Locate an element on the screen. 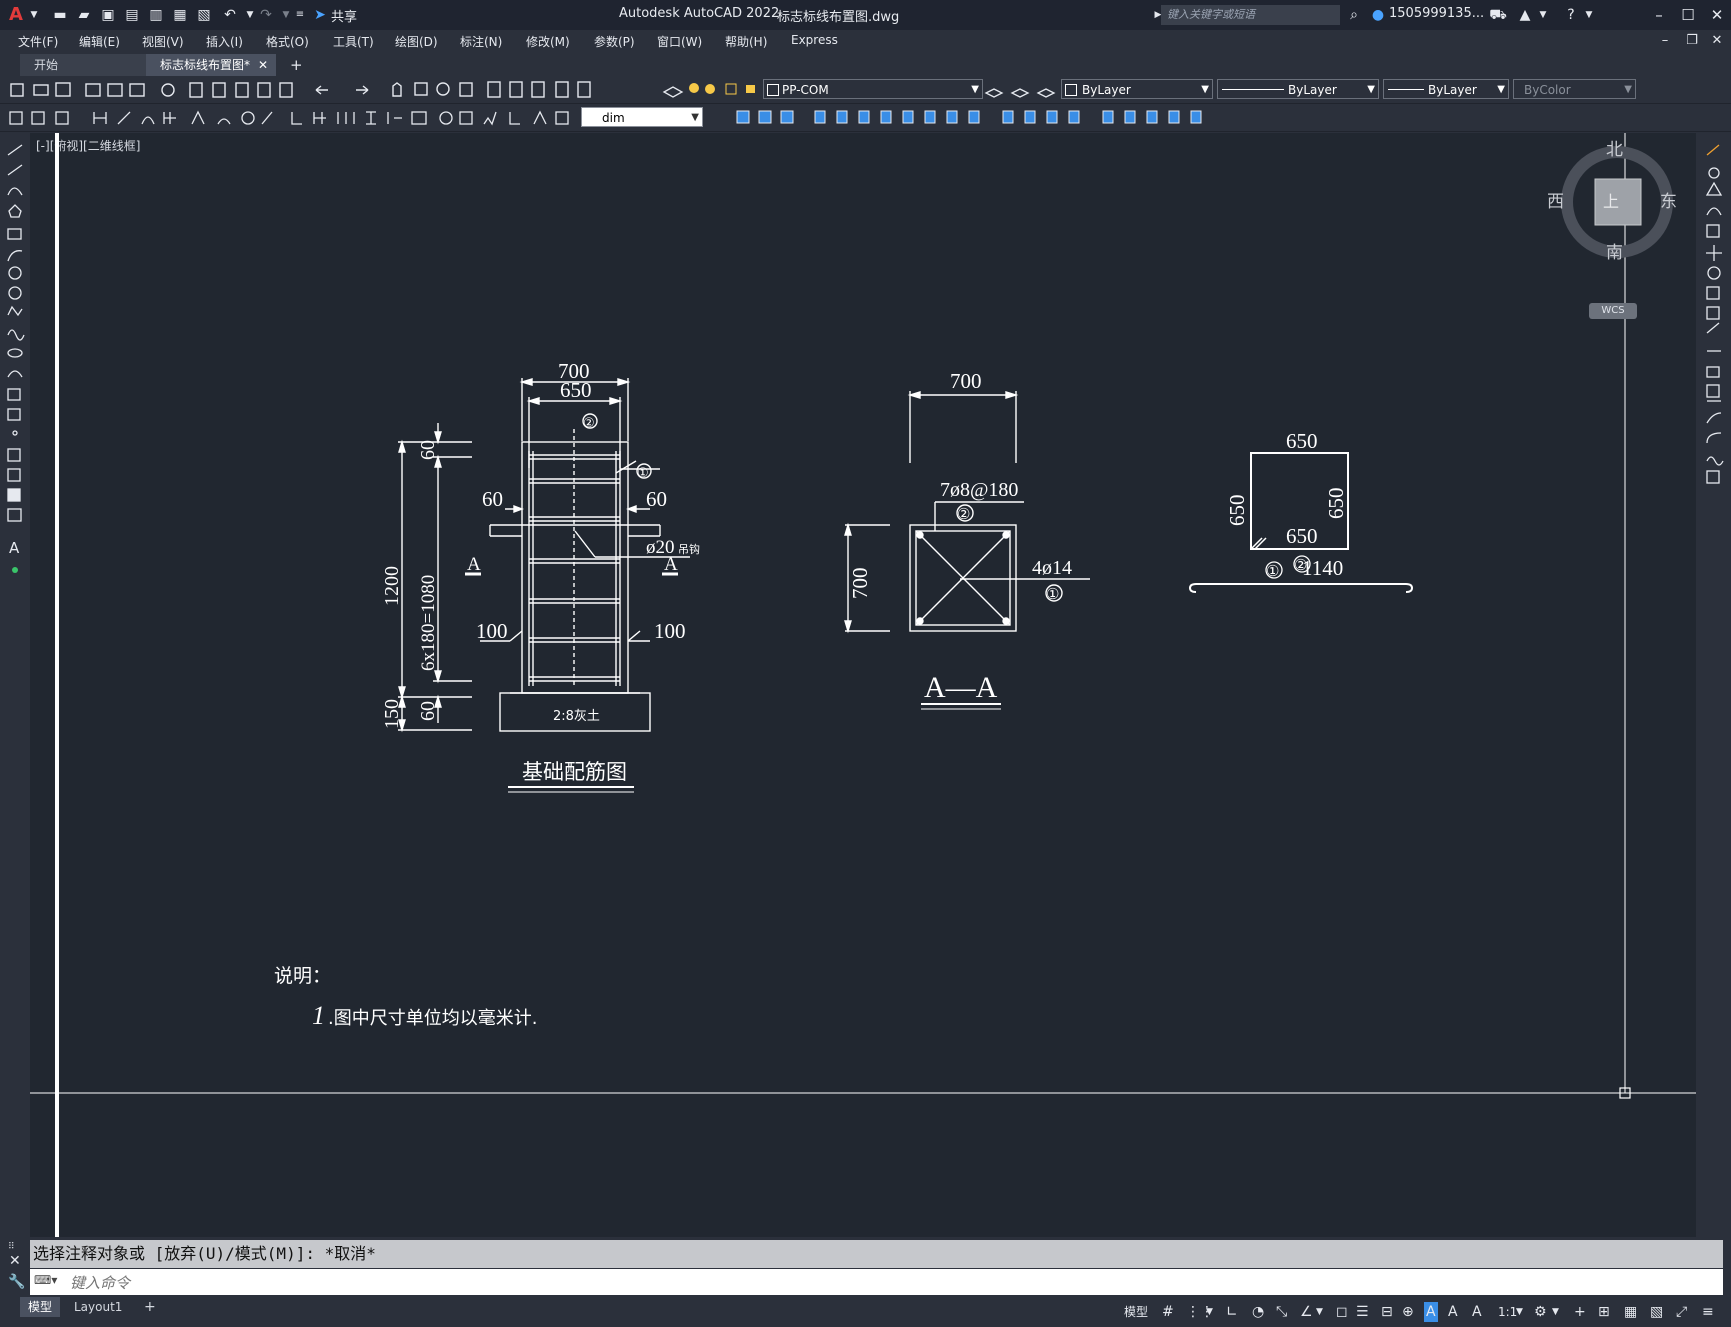 The width and height of the screenshot is (1731, 1327). minimize-button: – is located at coordinates (1659, 15).